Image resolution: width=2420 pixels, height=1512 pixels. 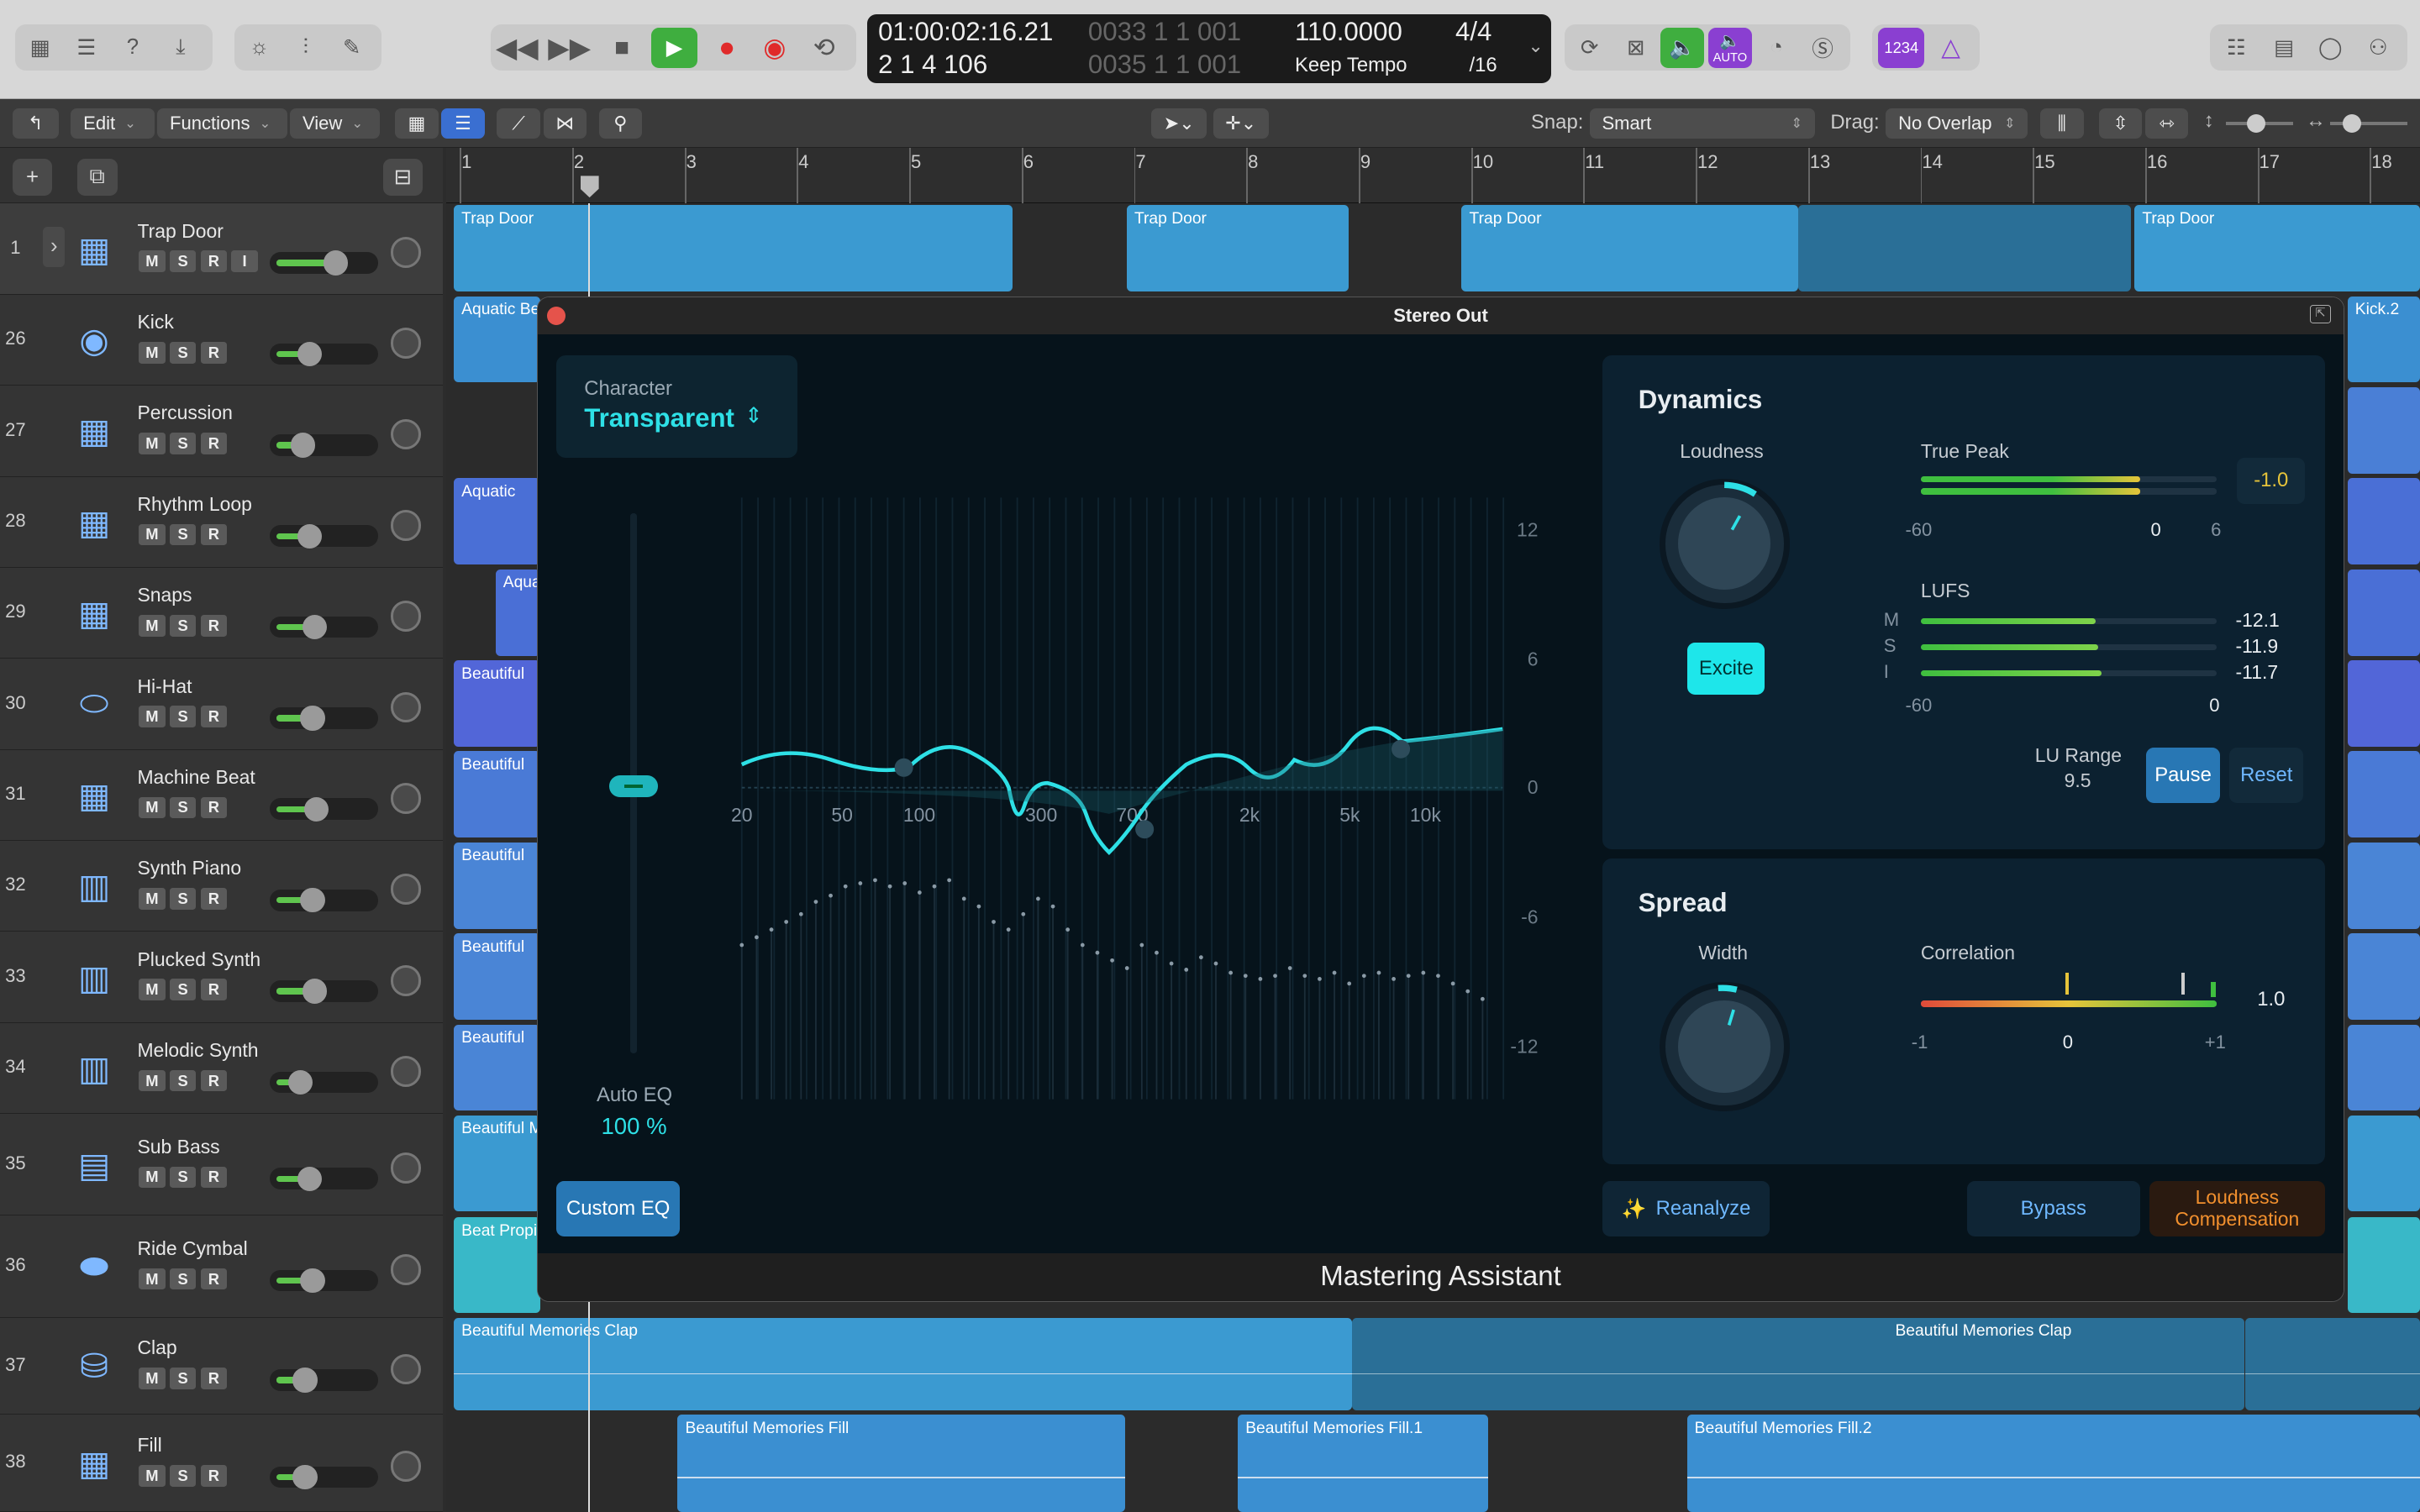 I want to click on track-name: Sub Bass, so click(x=178, y=1147).